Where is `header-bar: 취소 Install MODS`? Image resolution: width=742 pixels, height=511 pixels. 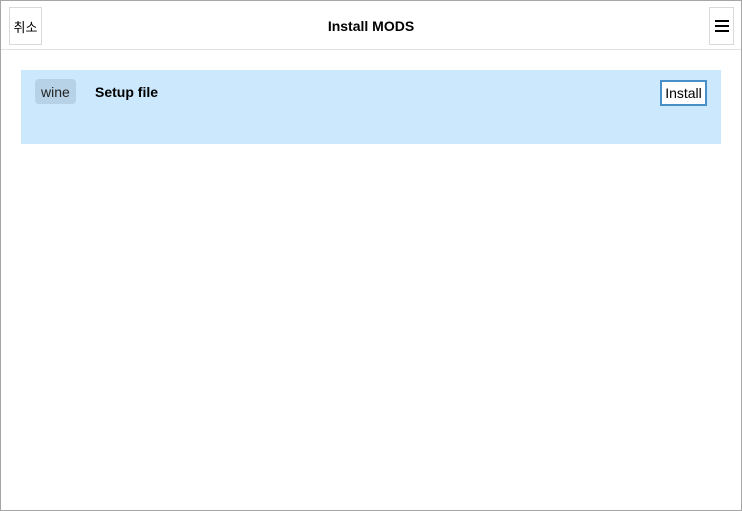 header-bar: 취소 Install MODS is located at coordinates (371, 25).